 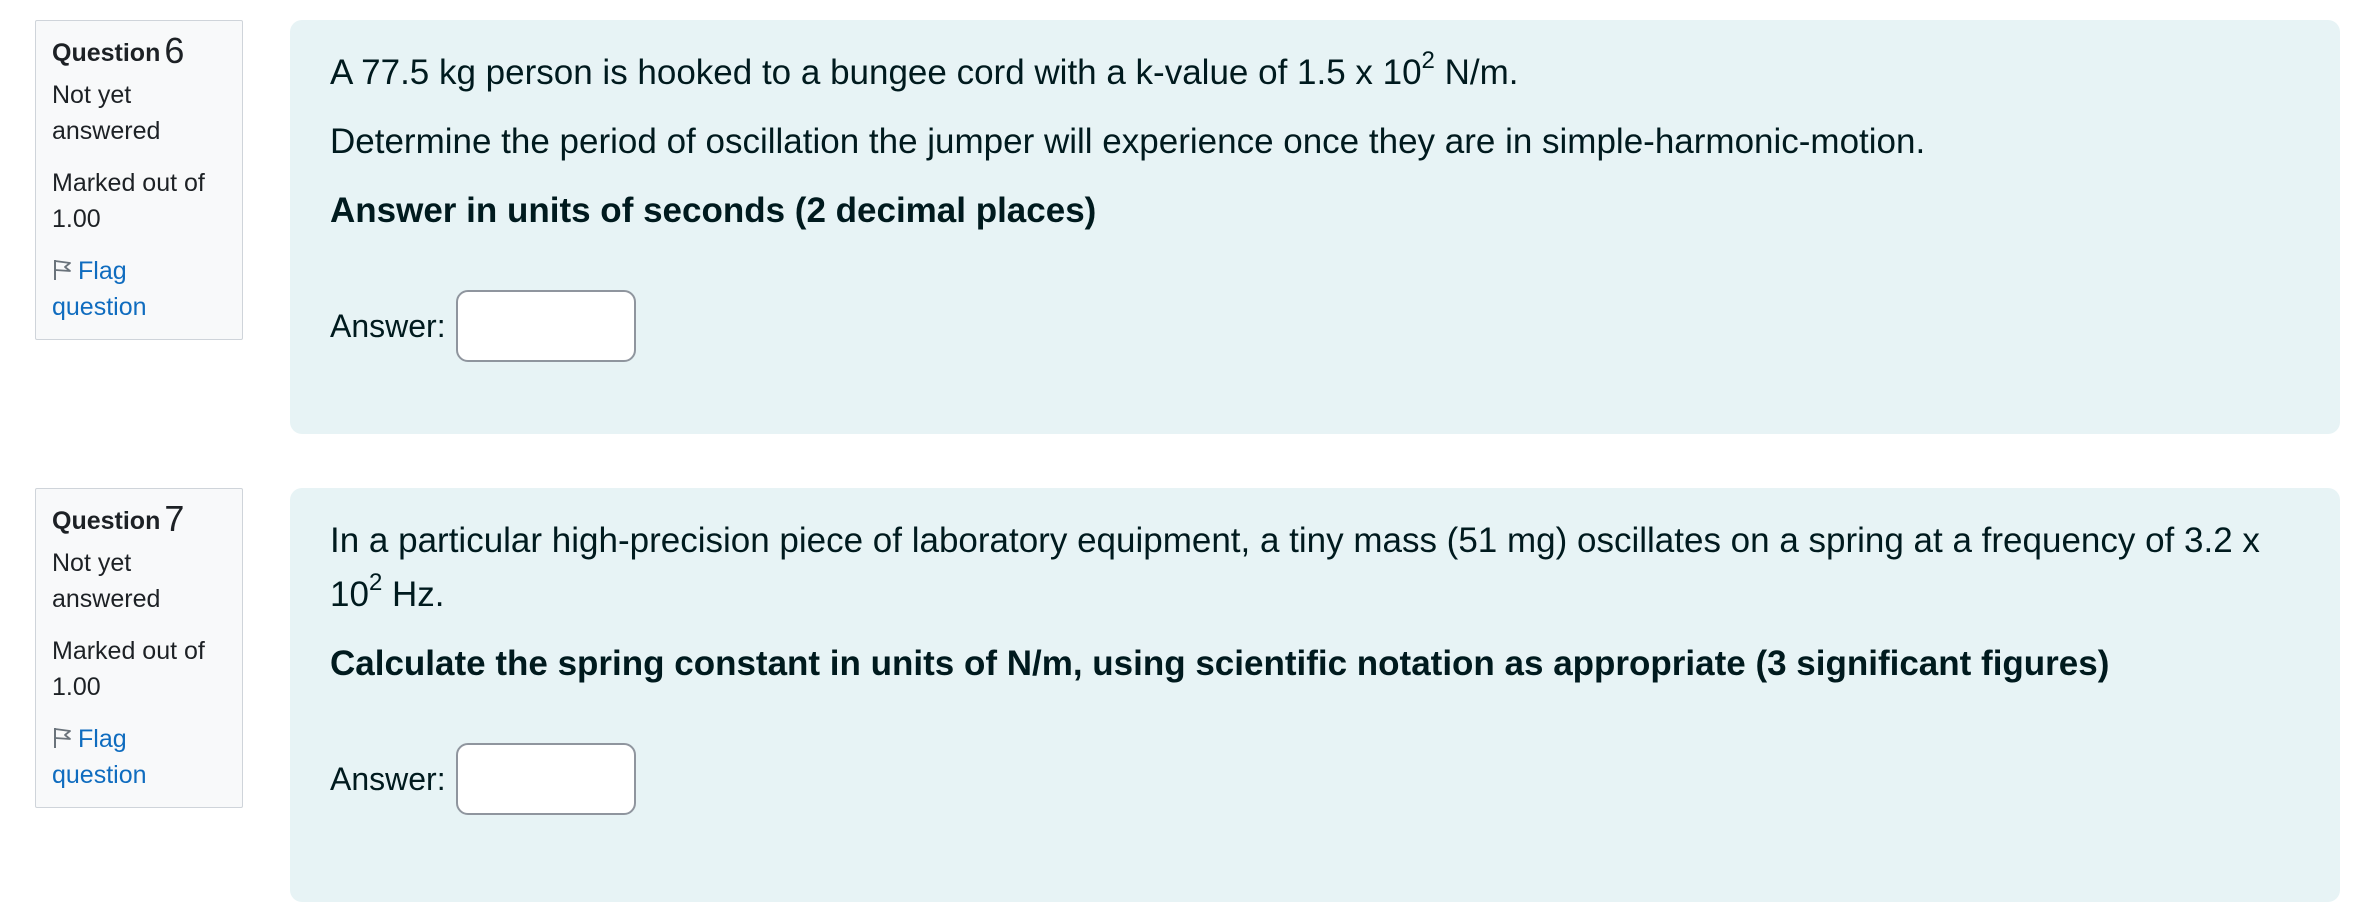 I want to click on question-text-part: N/m., so click(x=1476, y=72).